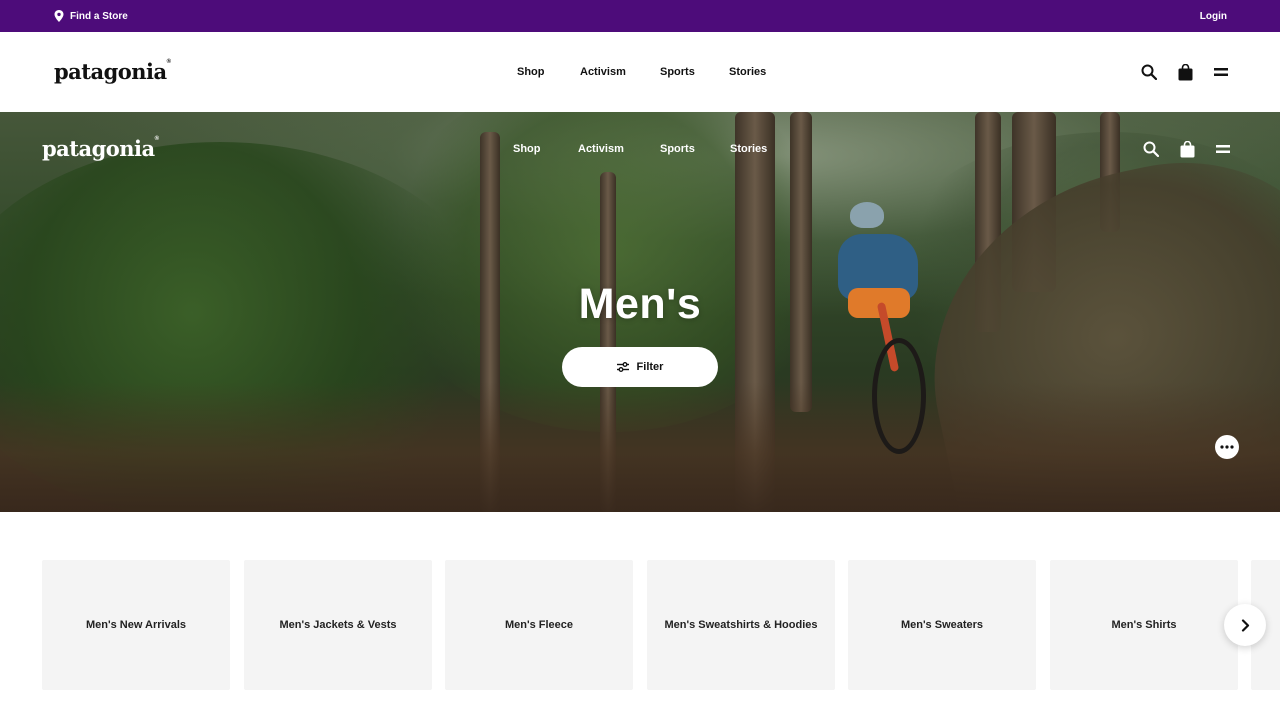  I want to click on primary-nav: Shop Activism Sports Stories, so click(640, 72).